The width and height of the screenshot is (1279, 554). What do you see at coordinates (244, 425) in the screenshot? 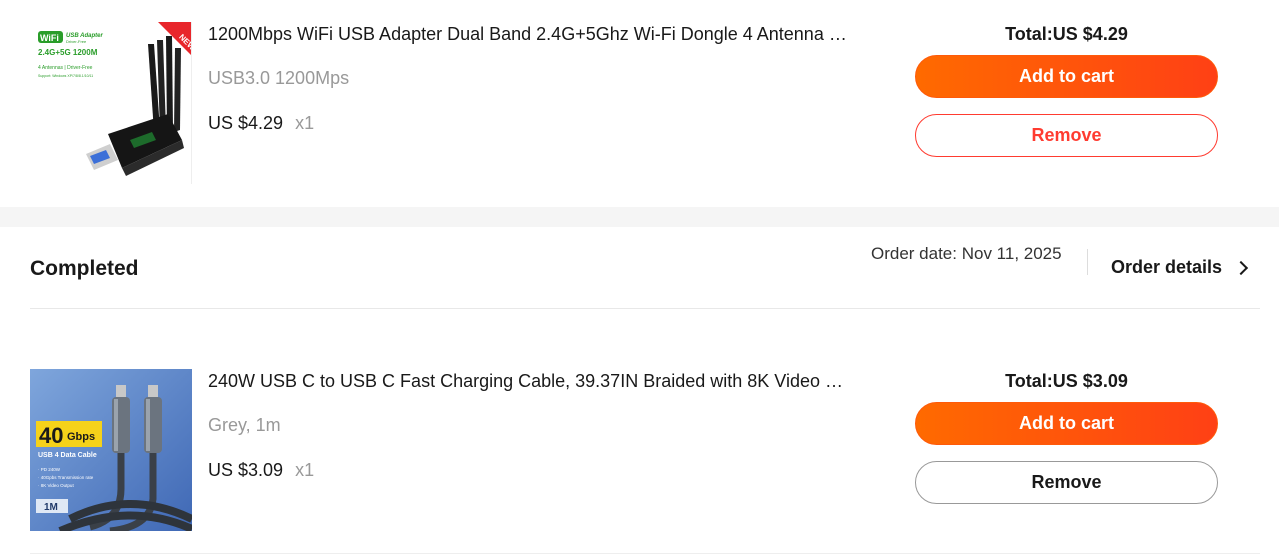
I see `item-variant: Grey, 1m` at bounding box center [244, 425].